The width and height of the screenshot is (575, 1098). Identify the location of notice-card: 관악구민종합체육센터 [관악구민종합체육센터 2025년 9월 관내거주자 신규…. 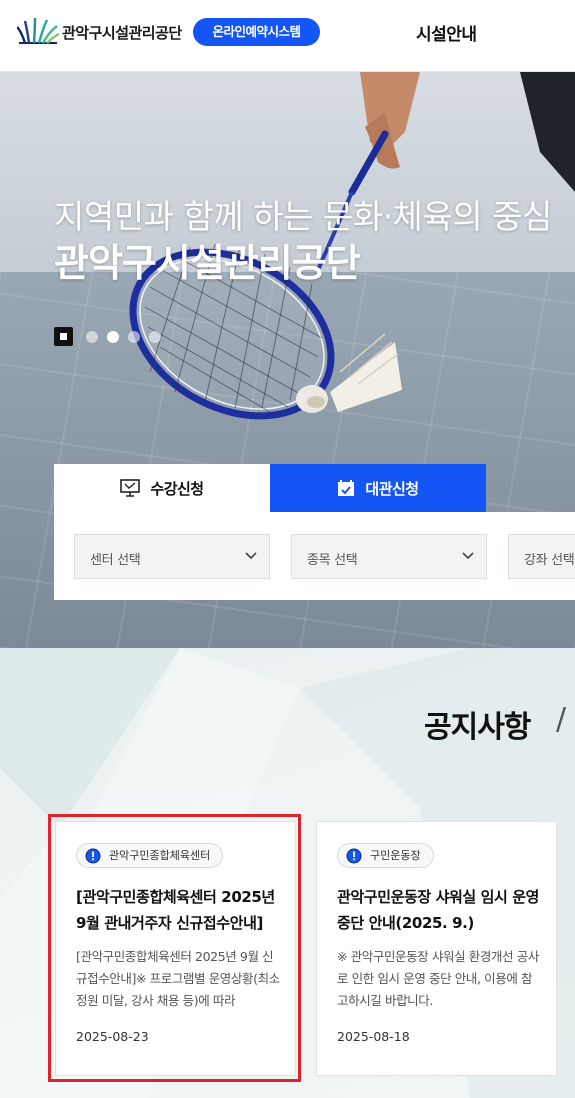
(175, 948).